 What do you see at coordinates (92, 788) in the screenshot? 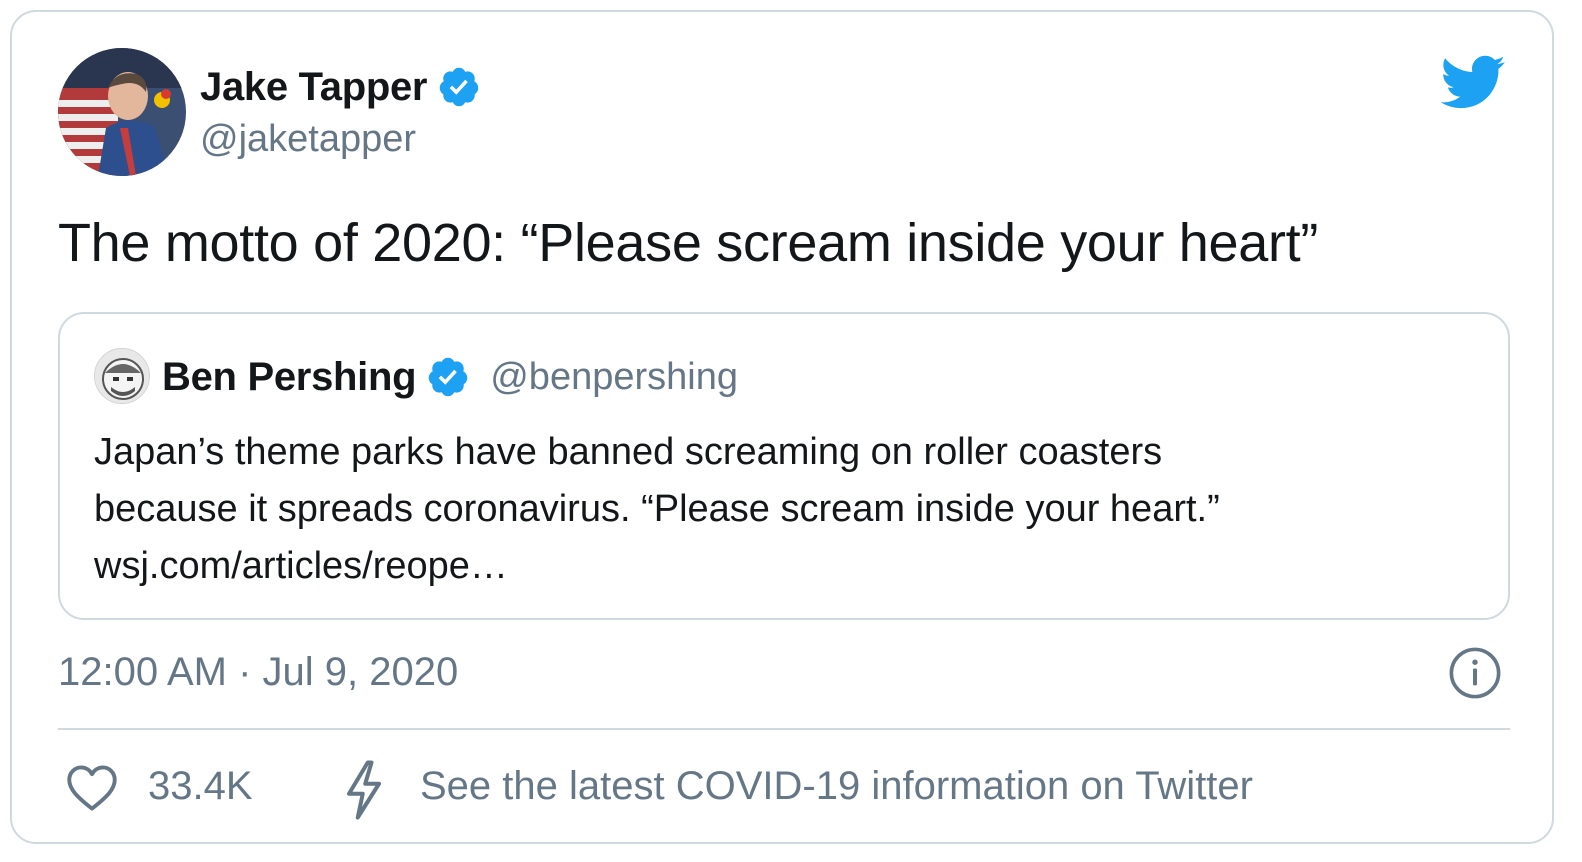
I see `heart-icon` at bounding box center [92, 788].